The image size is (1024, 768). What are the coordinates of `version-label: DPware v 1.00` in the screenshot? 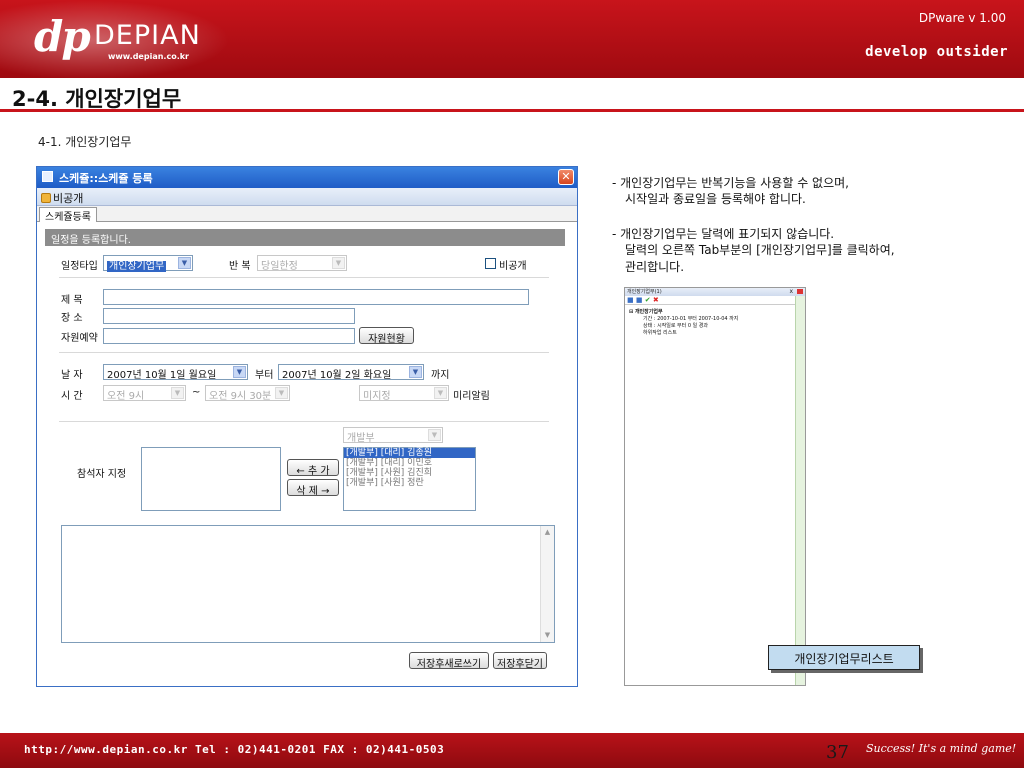 It's located at (962, 18).